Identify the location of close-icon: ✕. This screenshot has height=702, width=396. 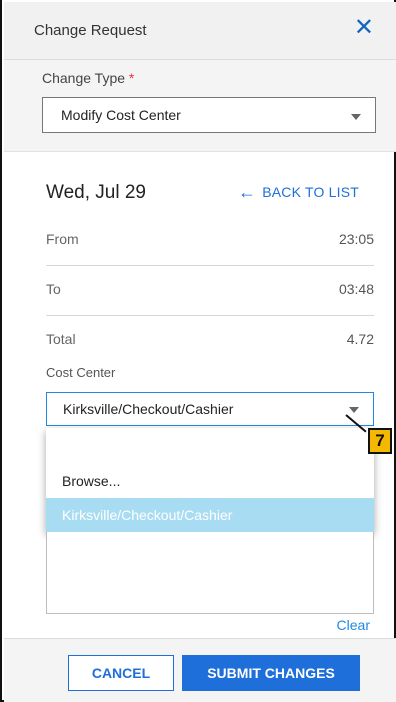
(364, 28).